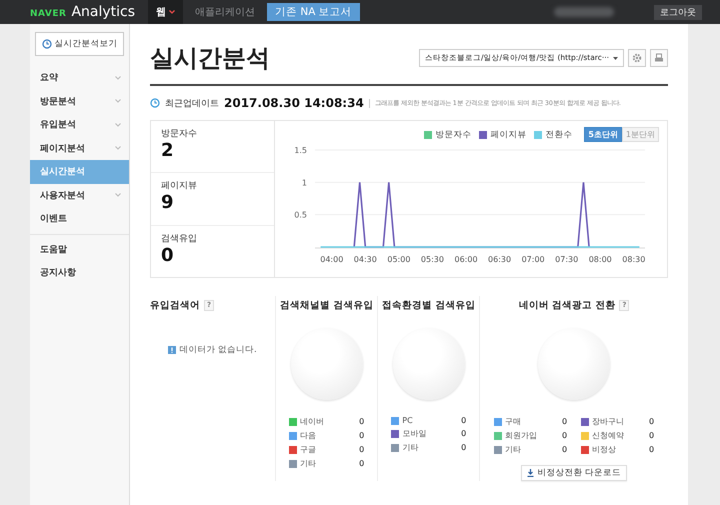 Image resolution: width=720 pixels, height=505 pixels. Describe the element at coordinates (634, 259) in the screenshot. I see `axis-label: 08:30` at that location.